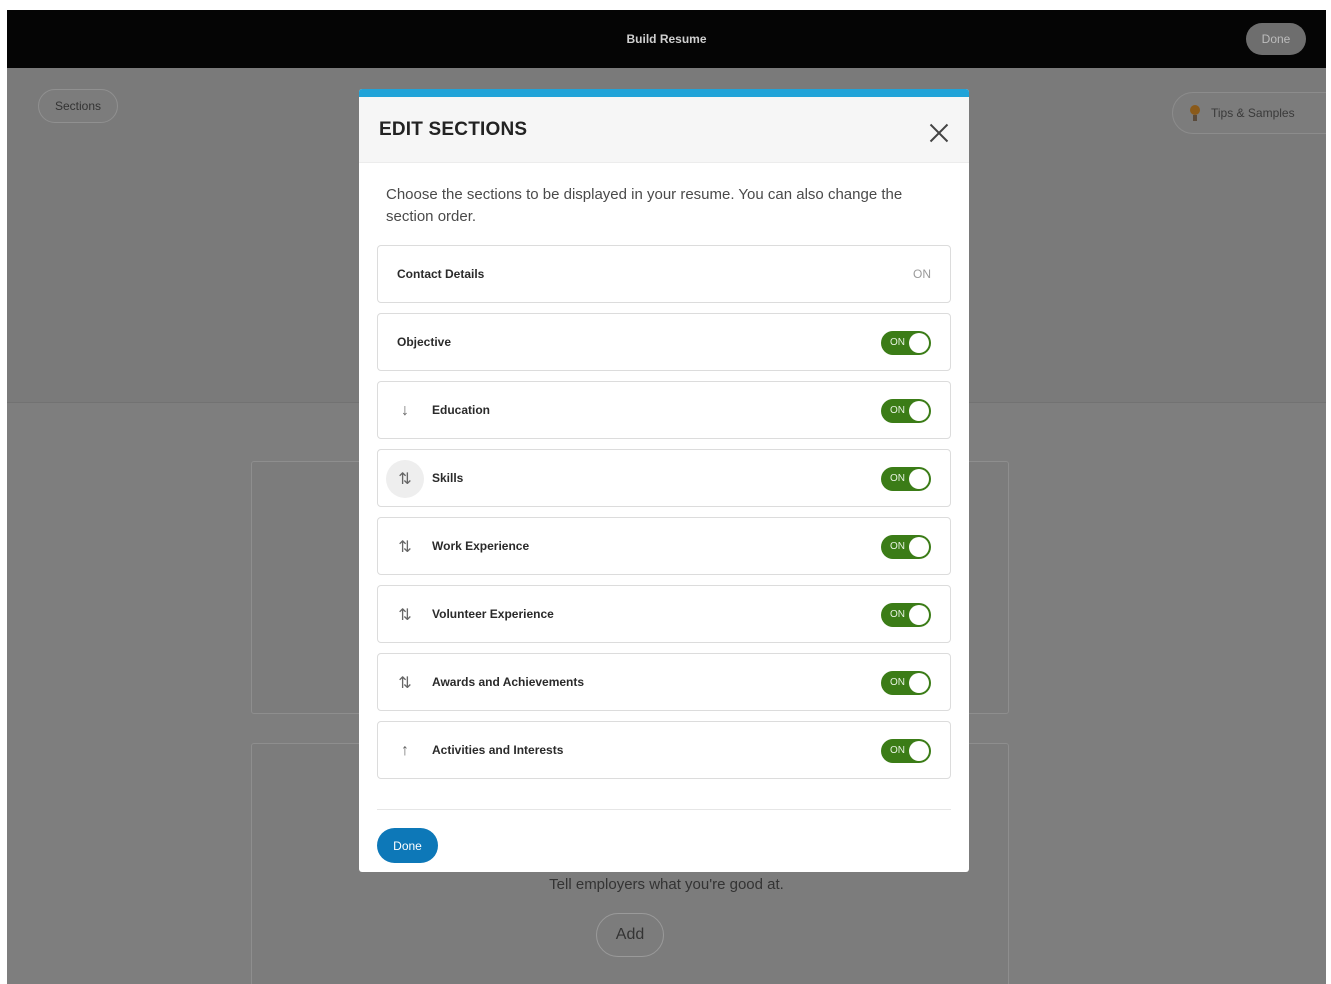 This screenshot has height=984, width=1331. I want to click on modal-footer-divider, so click(664, 809).